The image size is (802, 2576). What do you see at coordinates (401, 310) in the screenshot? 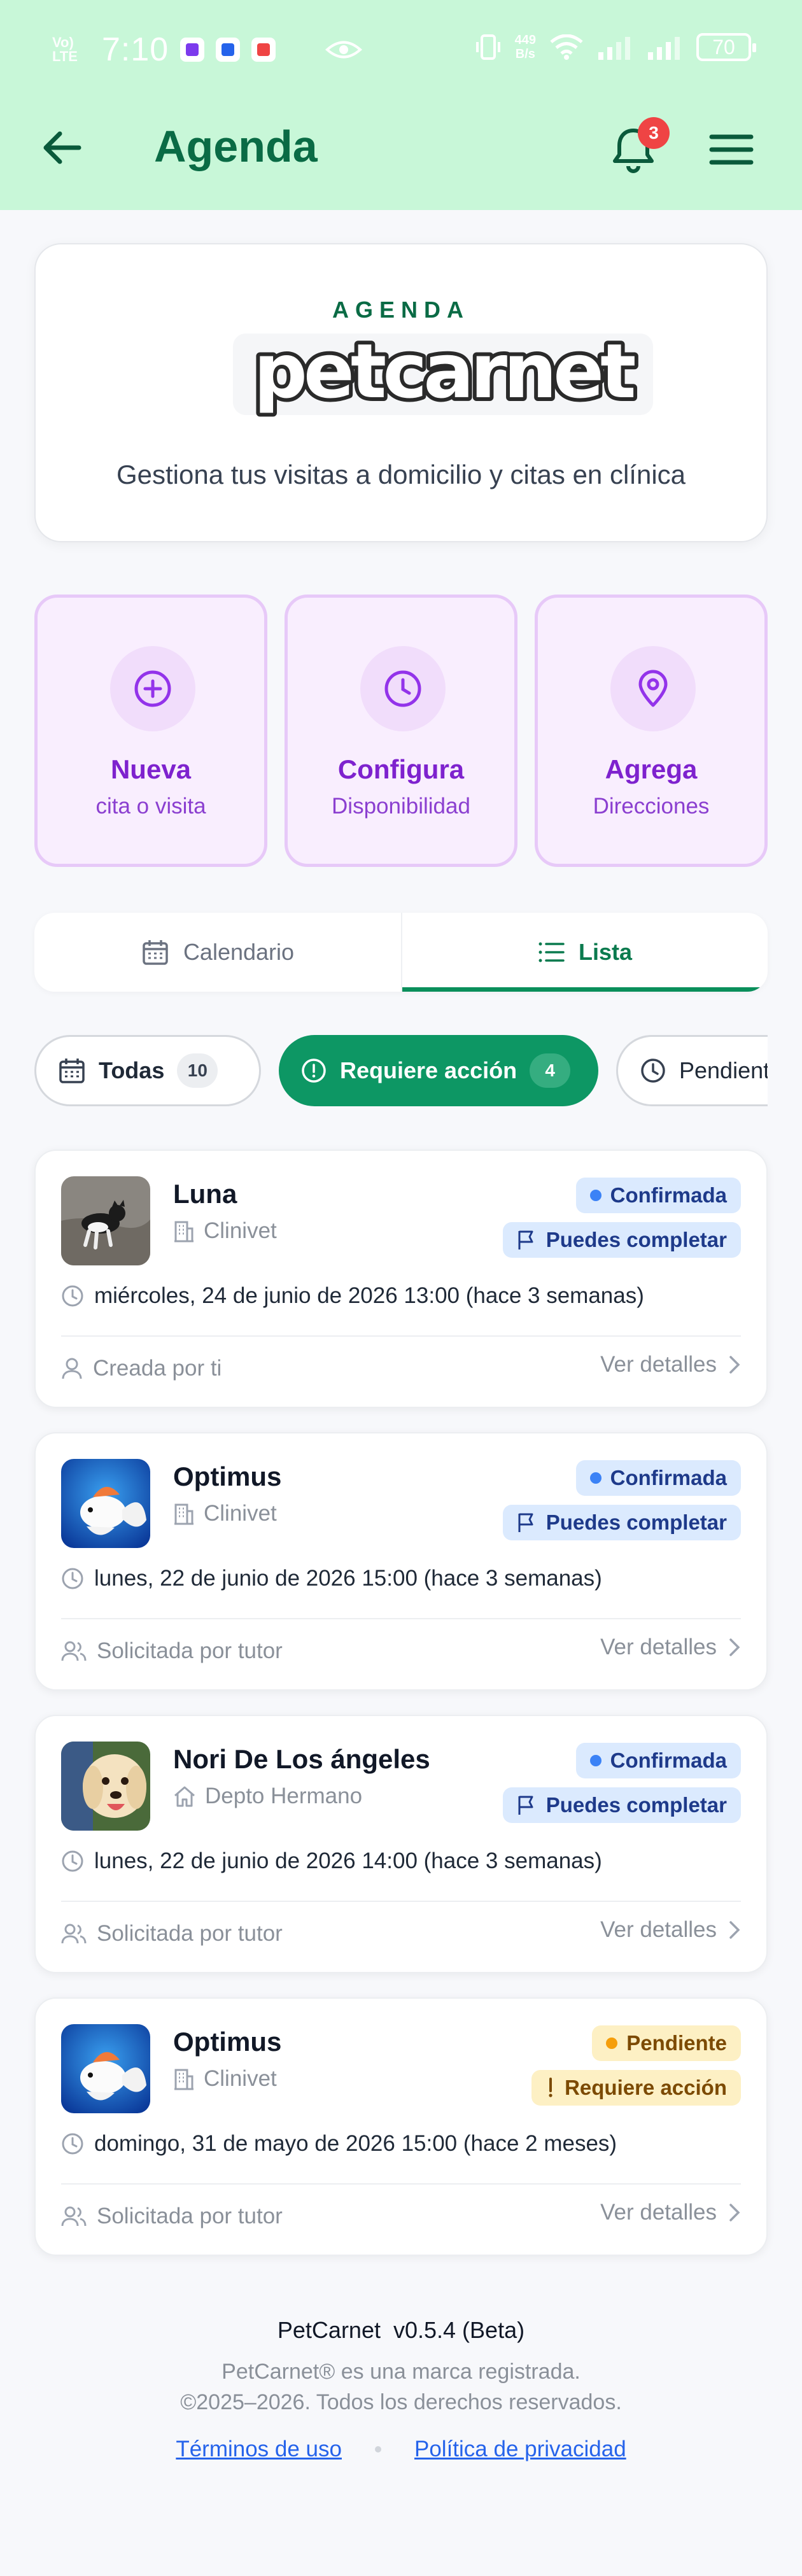
I see `hero-kicker: AGENDA` at bounding box center [401, 310].